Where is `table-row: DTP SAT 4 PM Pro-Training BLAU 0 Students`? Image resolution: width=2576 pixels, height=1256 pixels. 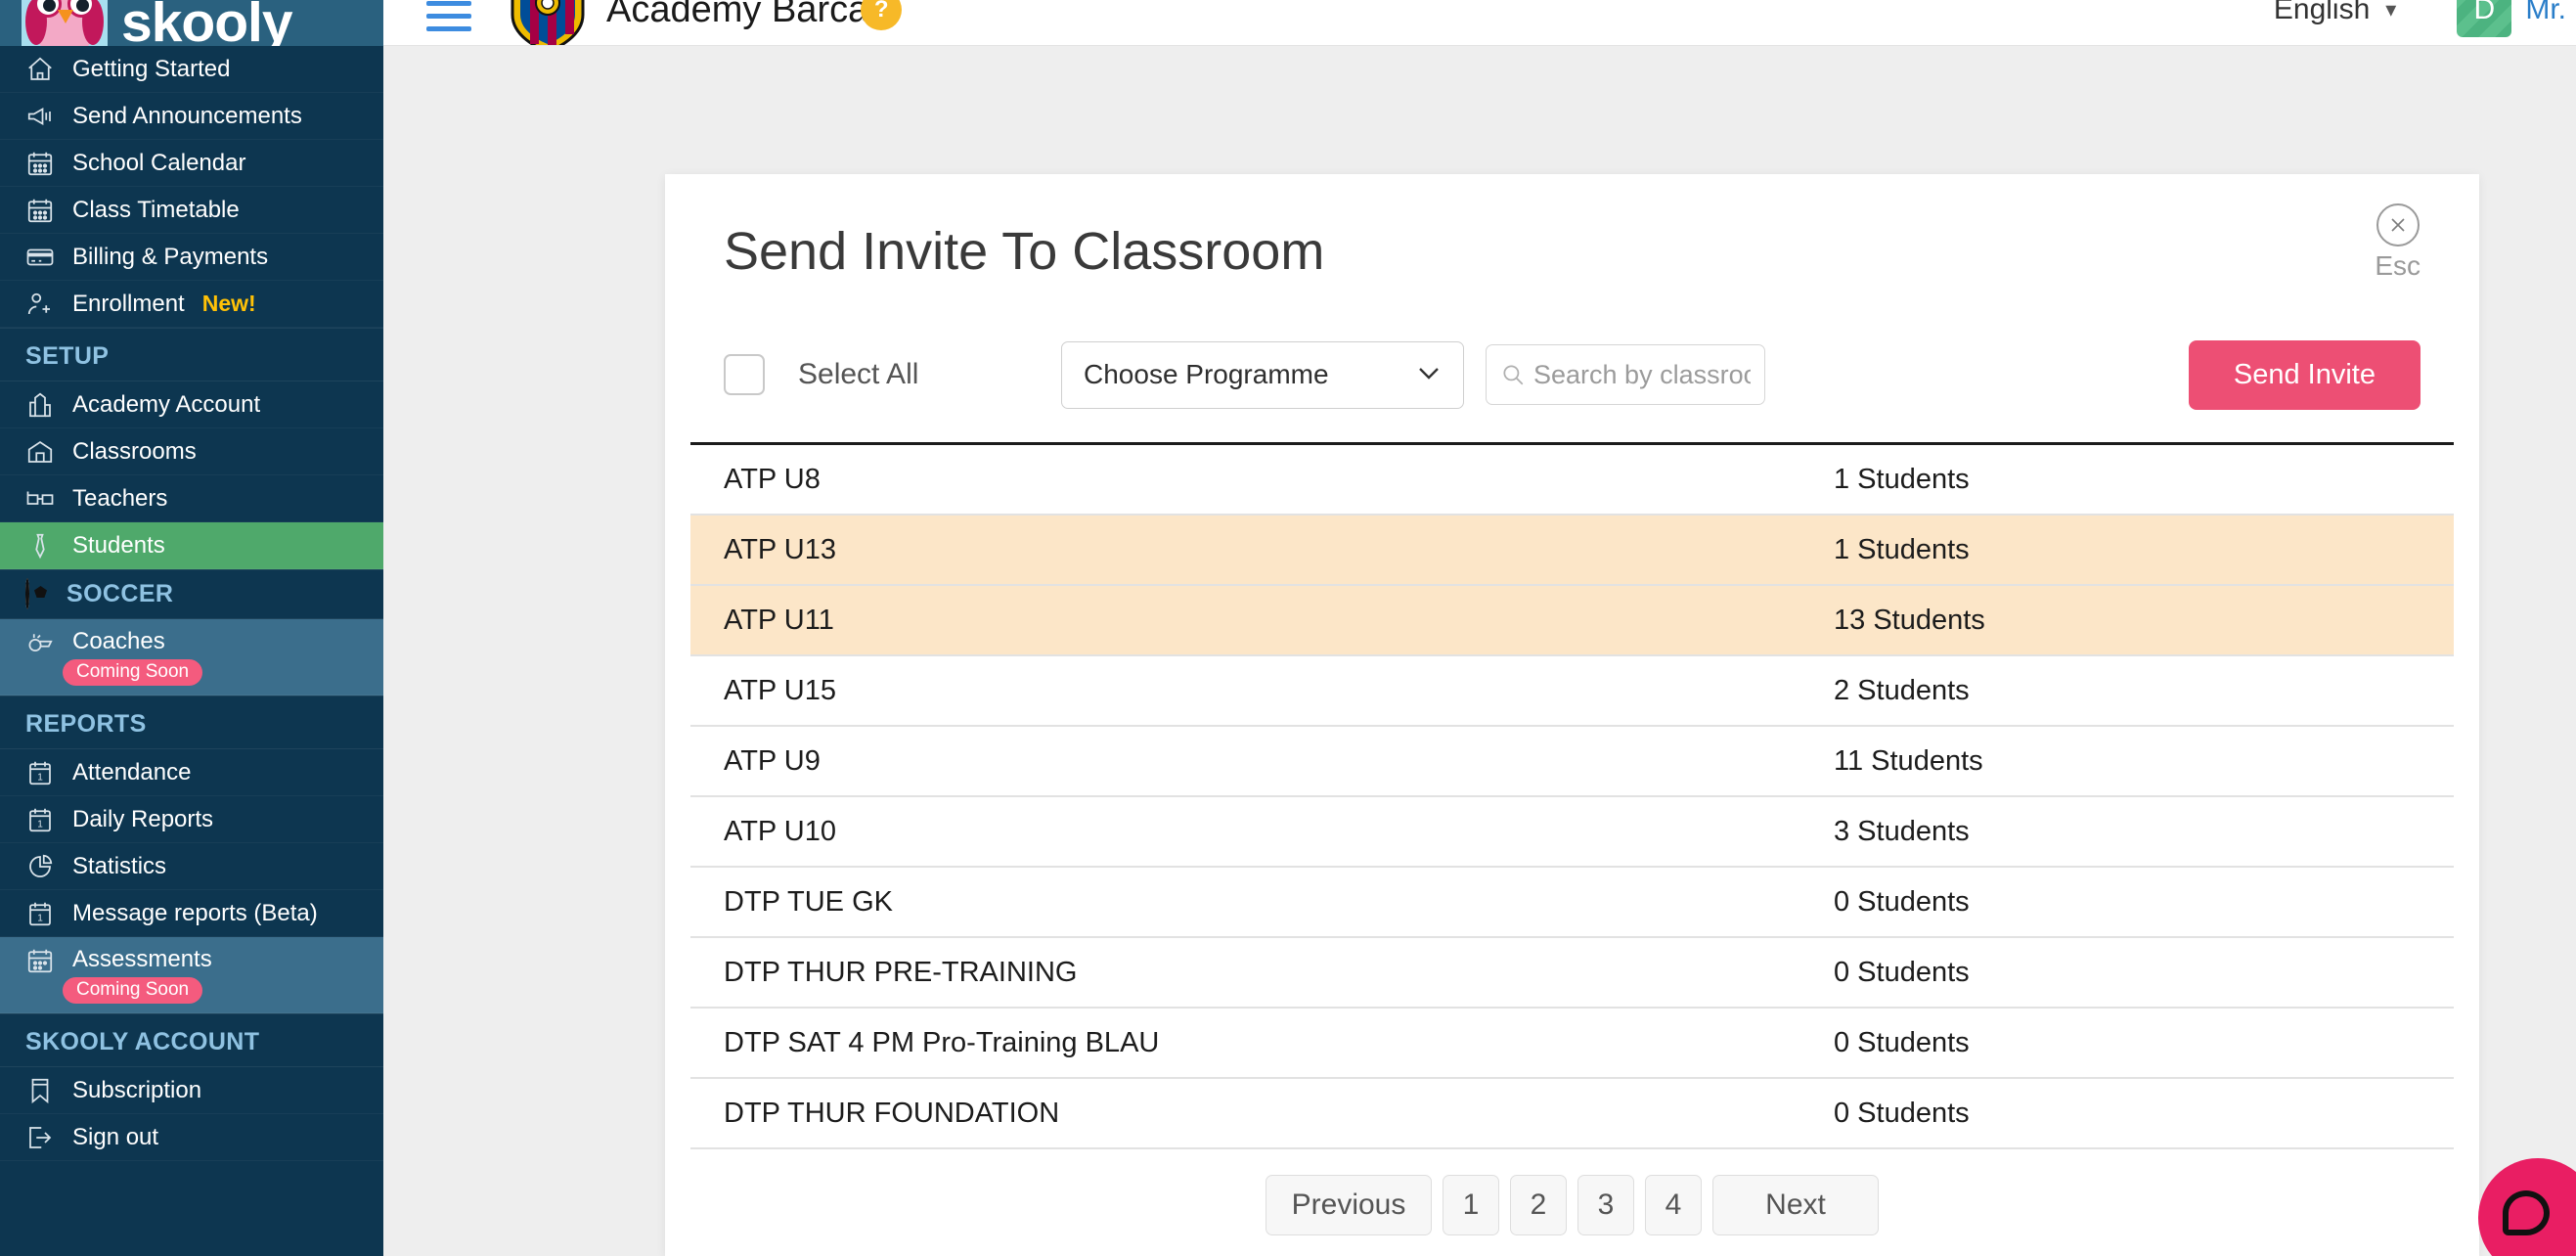
table-row: DTP SAT 4 PM Pro-Training BLAU 0 Students is located at coordinates (1572, 1044).